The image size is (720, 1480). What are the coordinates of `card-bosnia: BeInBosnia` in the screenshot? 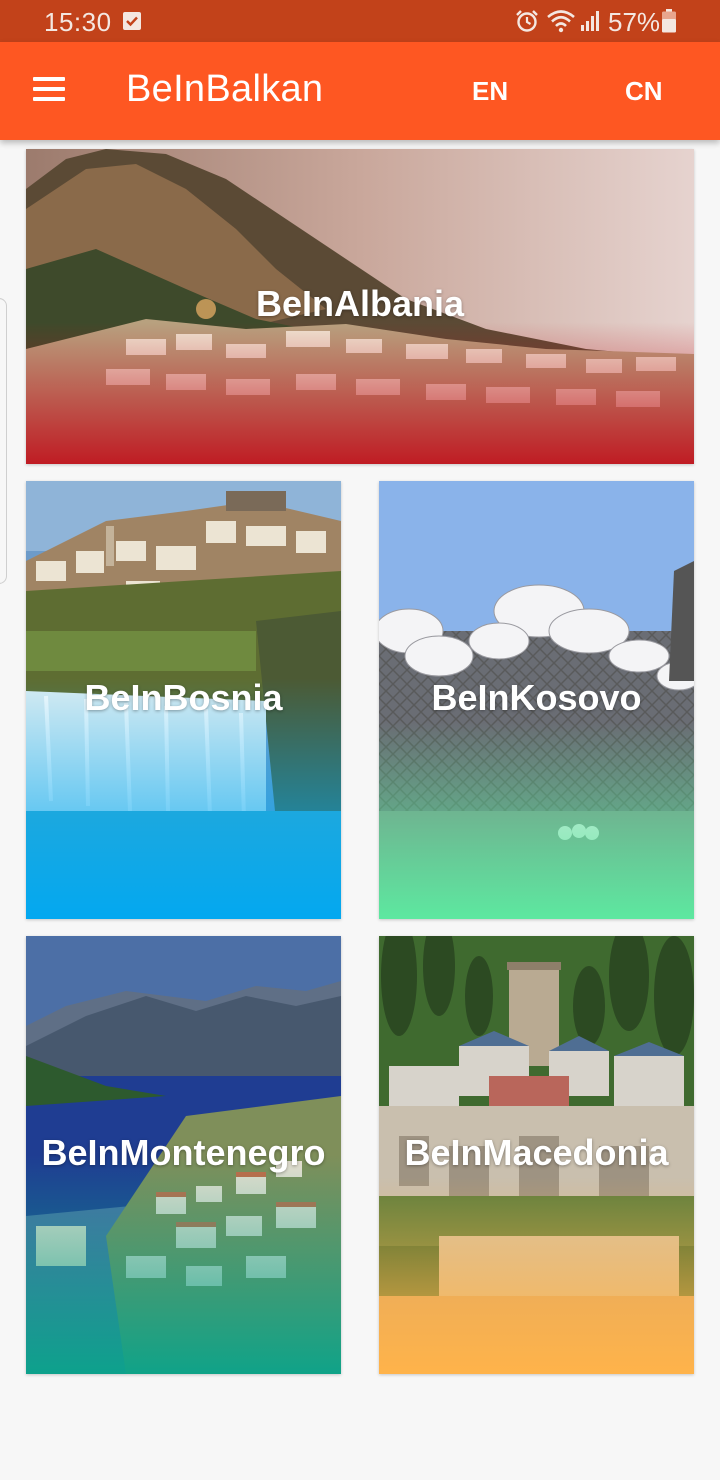 It's located at (183, 700).